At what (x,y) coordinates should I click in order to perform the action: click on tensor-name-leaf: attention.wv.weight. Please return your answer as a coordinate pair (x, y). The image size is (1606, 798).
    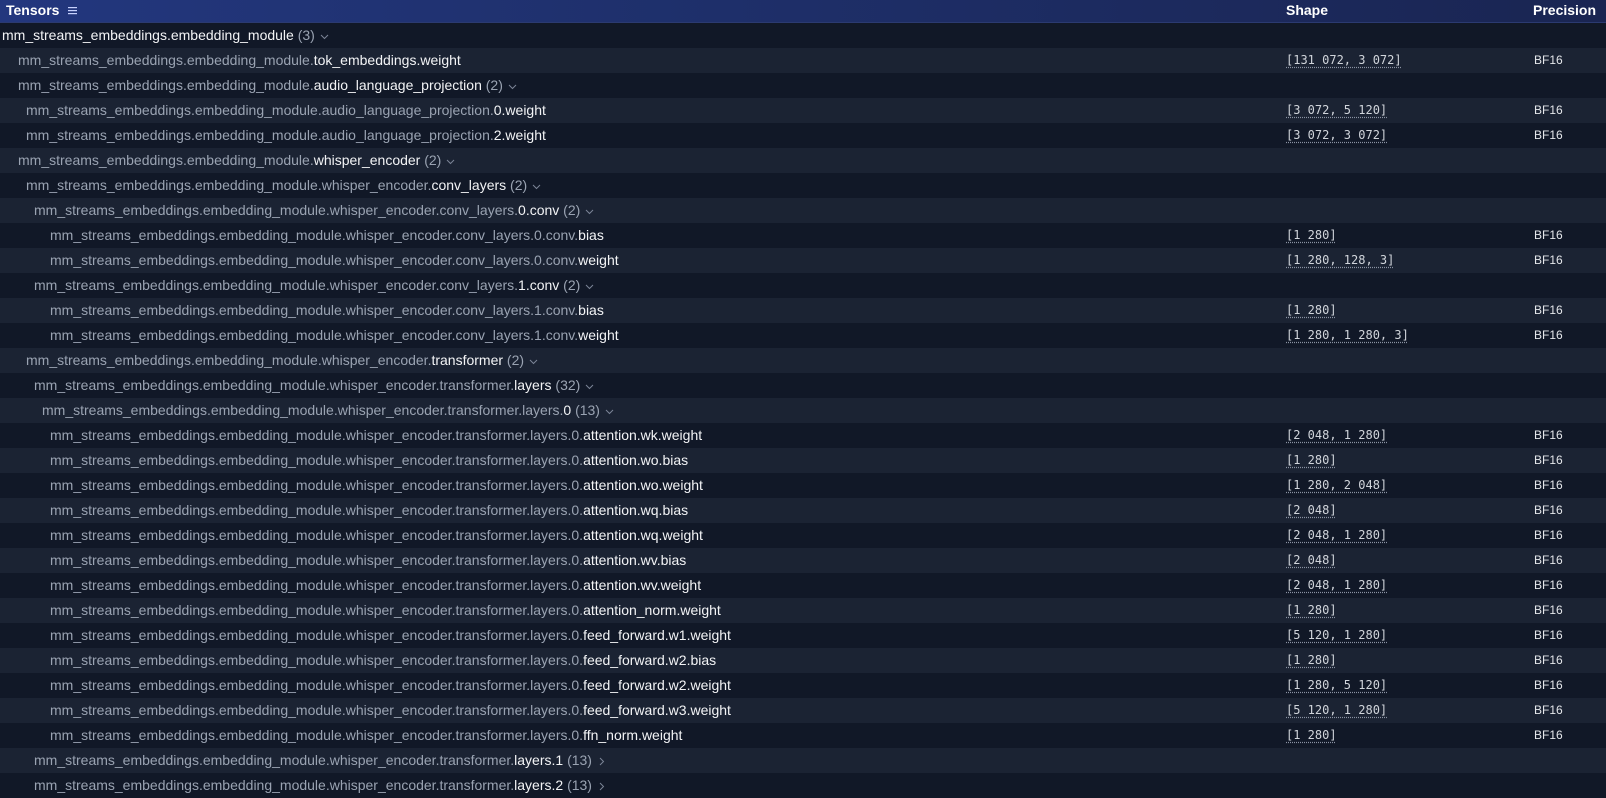
    Looking at the image, I should click on (642, 585).